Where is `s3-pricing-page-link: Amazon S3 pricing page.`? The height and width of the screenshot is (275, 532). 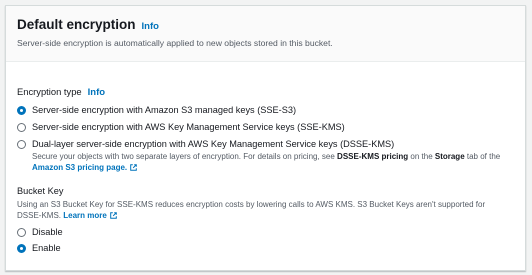
s3-pricing-page-link: Amazon S3 pricing page. is located at coordinates (84, 167).